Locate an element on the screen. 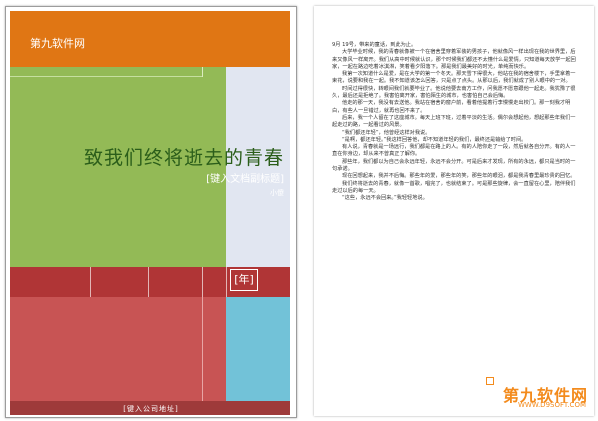 Image resolution: width=598 pixels, height=421 pixels. bottom-gap-panel is located at coordinates (214, 349).